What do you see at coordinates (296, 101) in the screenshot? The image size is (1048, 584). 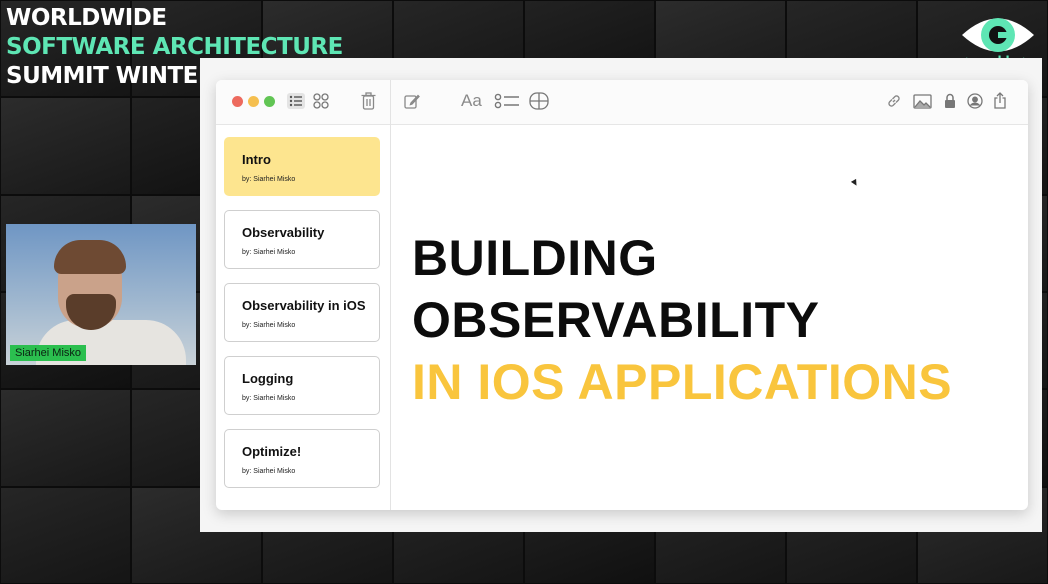 I see `list-icon` at bounding box center [296, 101].